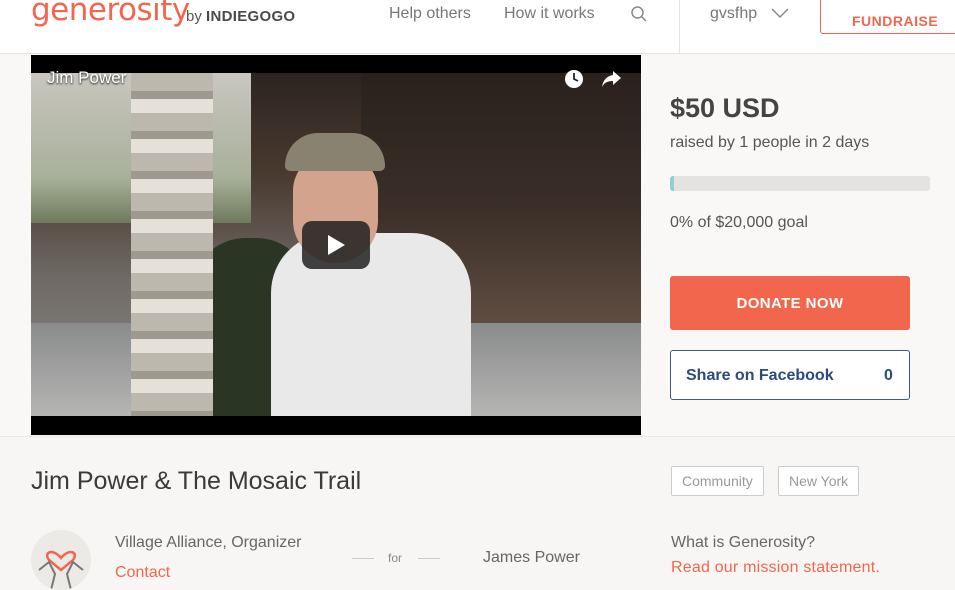 The height and width of the screenshot is (590, 955). Describe the element at coordinates (733, 14) in the screenshot. I see `user-menu-name: gvsfhp` at that location.